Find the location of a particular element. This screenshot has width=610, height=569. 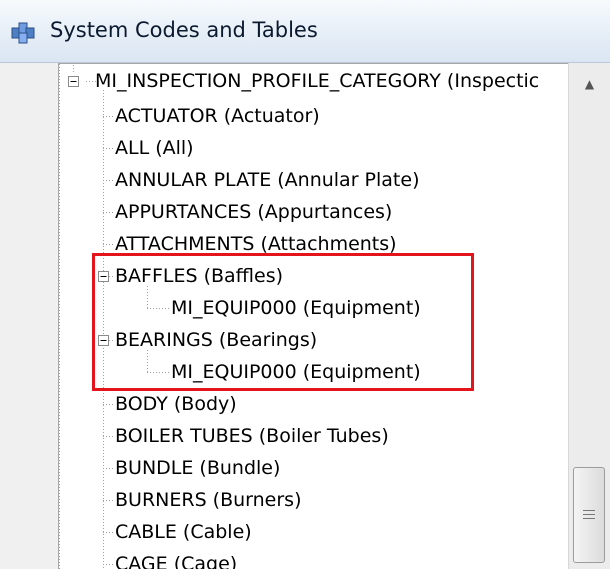

database-tables-icon is located at coordinates (23, 33).